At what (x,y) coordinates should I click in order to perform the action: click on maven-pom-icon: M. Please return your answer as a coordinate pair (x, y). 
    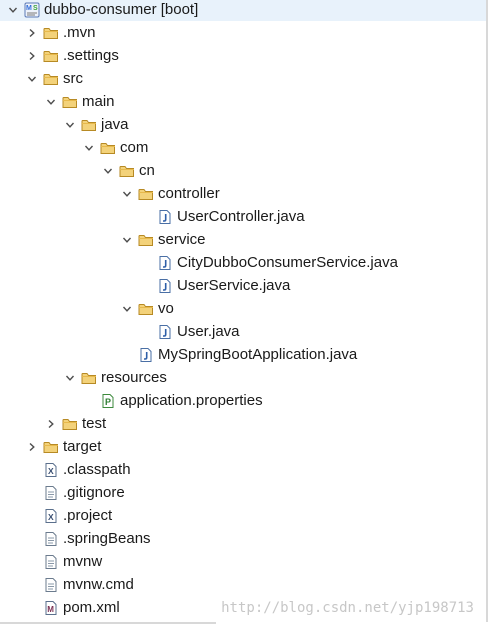
    Looking at the image, I should click on (51, 608).